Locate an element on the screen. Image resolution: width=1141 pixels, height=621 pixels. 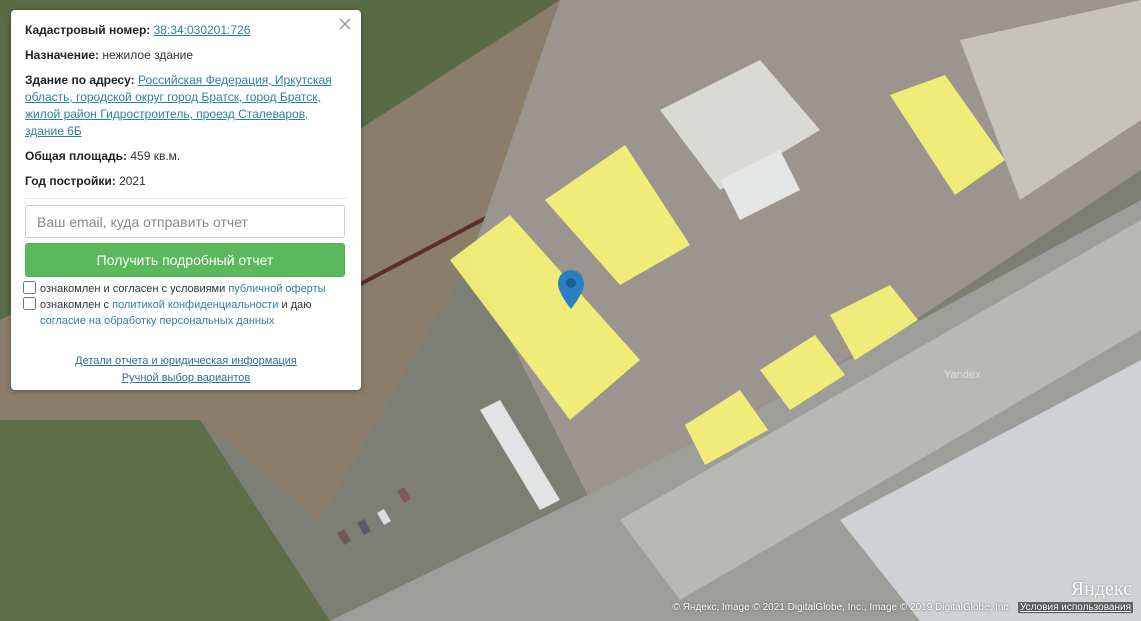
manual-selection-link: Ручной выбор вариантов is located at coordinates (186, 378).